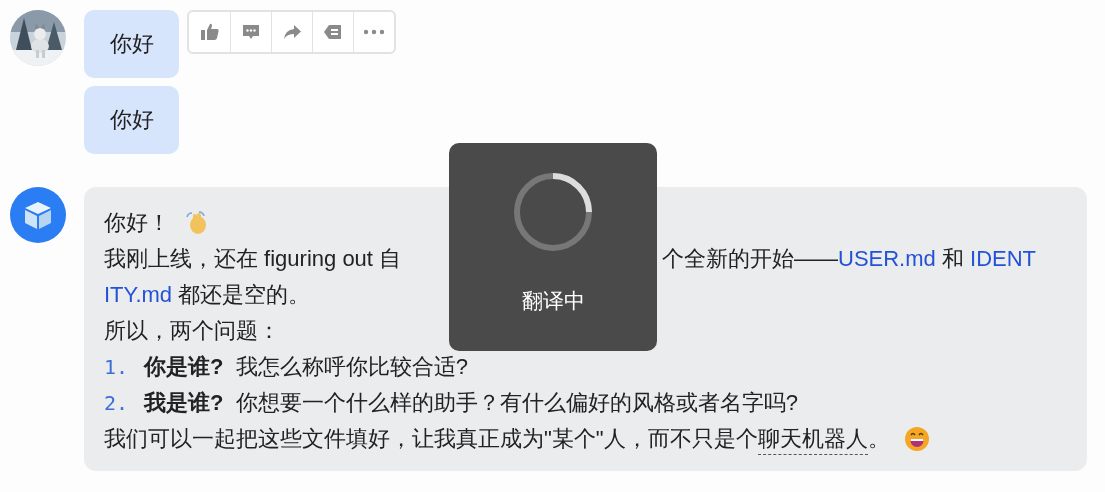 This screenshot has width=1105, height=492. What do you see at coordinates (374, 32) in the screenshot?
I see `more-icon` at bounding box center [374, 32].